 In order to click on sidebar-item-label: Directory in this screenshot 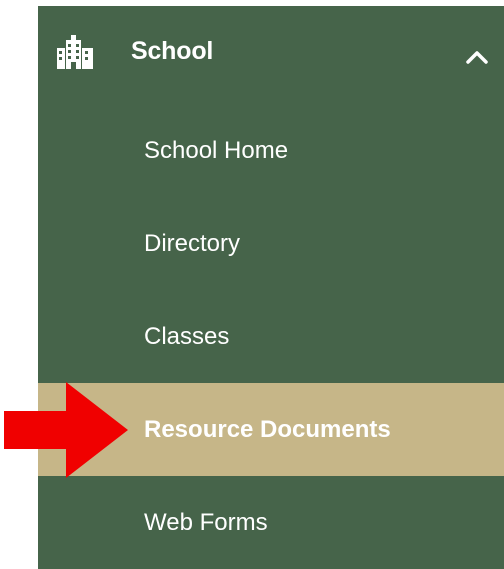, I will do `click(192, 243)`.